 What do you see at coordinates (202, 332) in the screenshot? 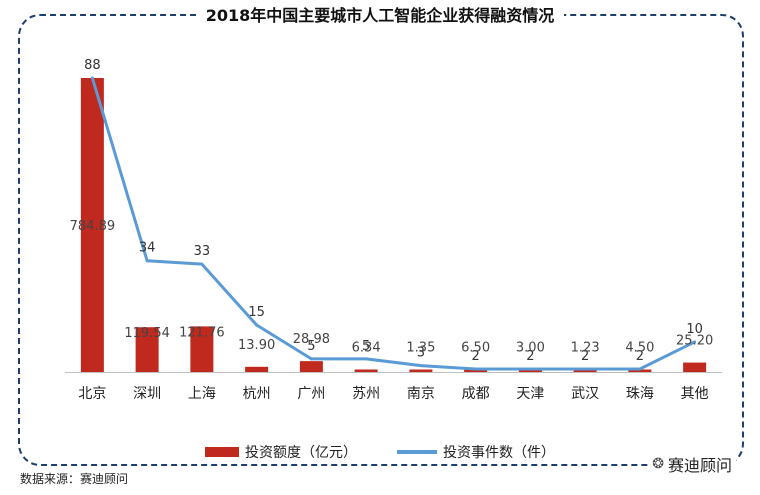
I see `bar-label-上海: 121.76` at bounding box center [202, 332].